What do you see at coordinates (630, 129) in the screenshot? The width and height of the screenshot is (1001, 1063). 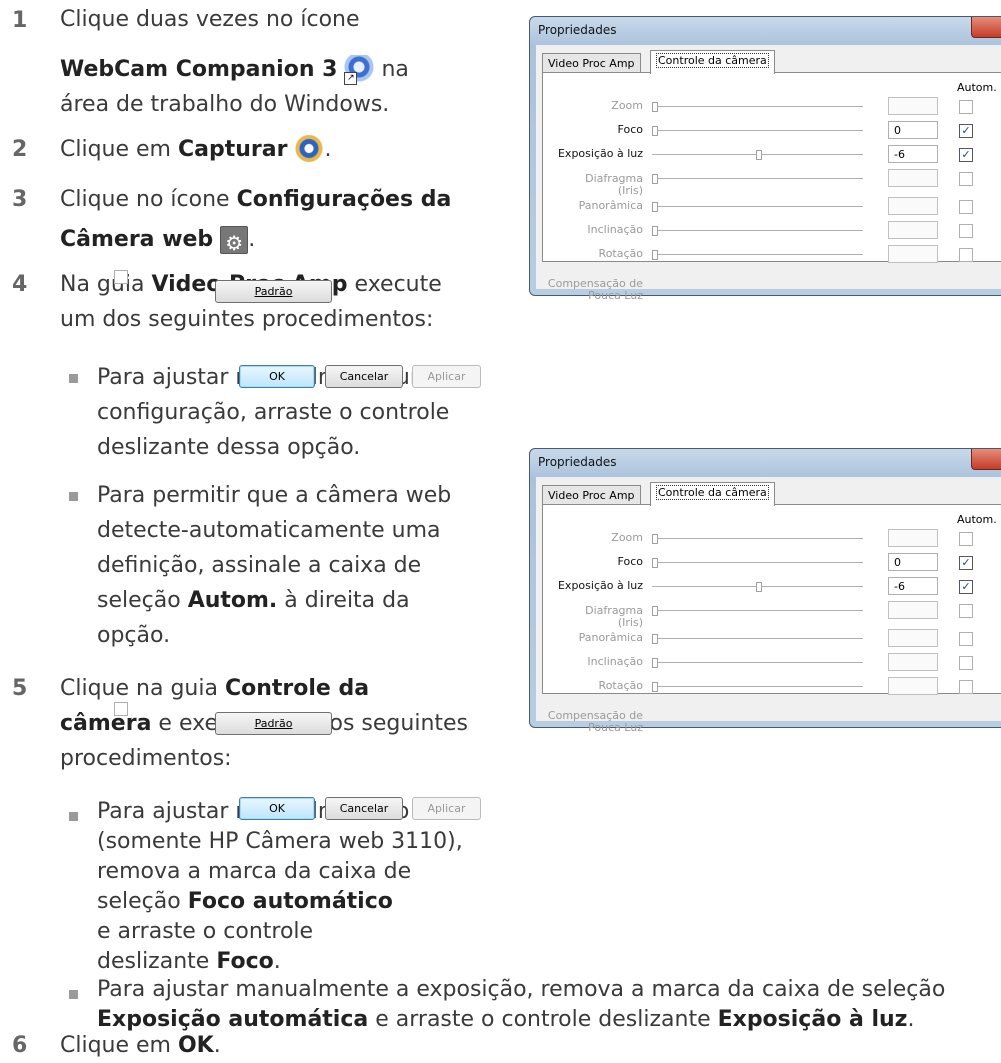 I see `row-label: Foco` at bounding box center [630, 129].